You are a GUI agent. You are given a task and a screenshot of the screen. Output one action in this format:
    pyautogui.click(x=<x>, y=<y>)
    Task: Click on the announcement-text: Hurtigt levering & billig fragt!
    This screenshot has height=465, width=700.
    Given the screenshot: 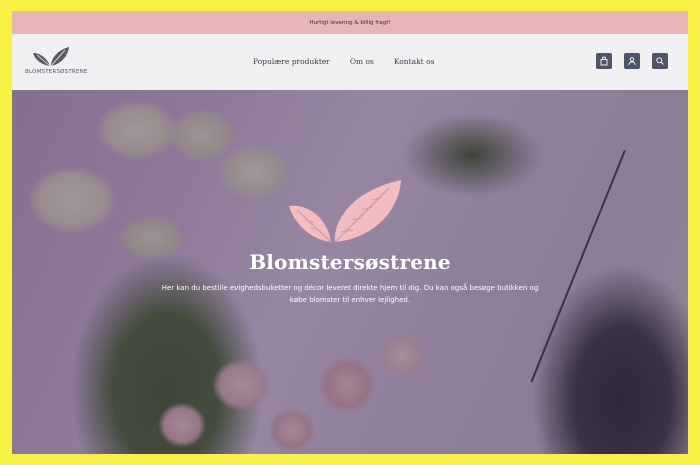 What is the action you would take?
    pyautogui.click(x=350, y=22)
    